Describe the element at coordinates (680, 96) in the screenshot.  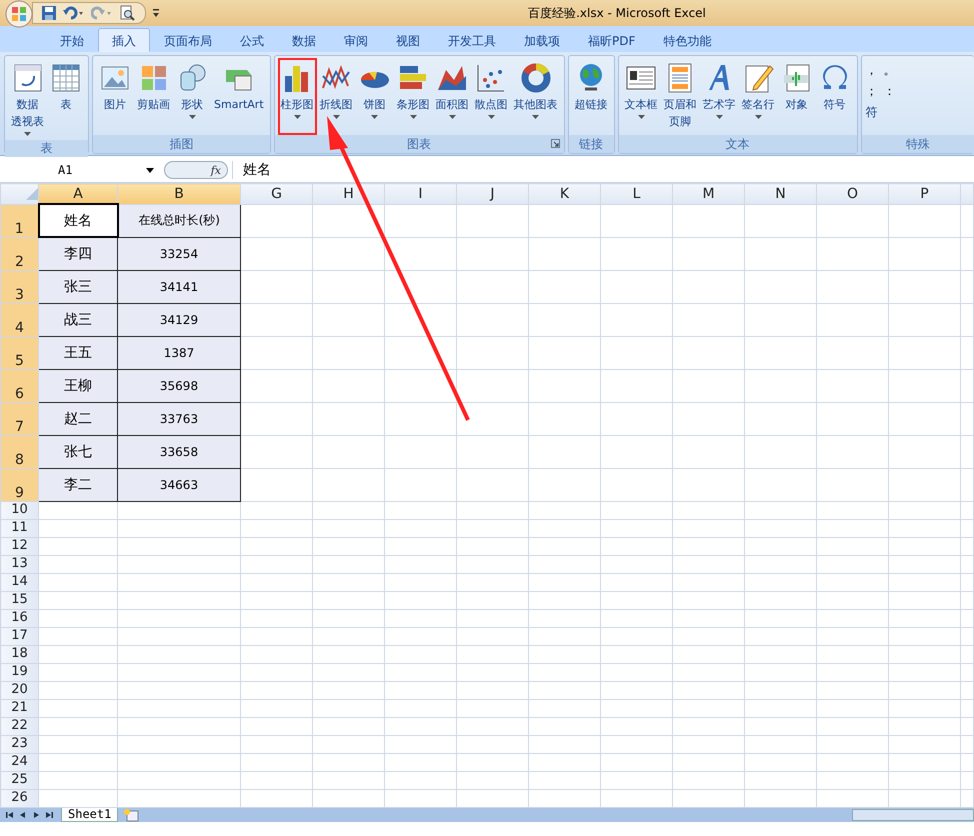
I see `ribbon-button: 页眉和 页脚` at that location.